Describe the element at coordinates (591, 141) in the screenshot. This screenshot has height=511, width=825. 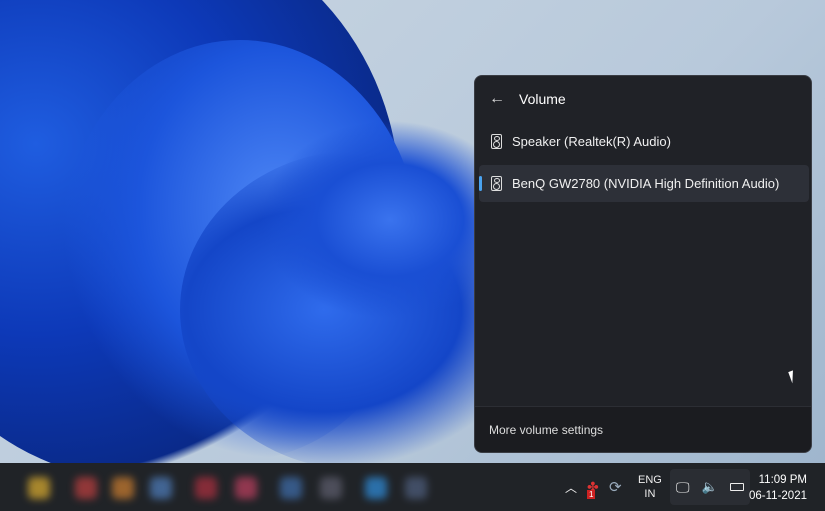
I see `device-label: Speaker (Realtek(R) Audio)` at that location.